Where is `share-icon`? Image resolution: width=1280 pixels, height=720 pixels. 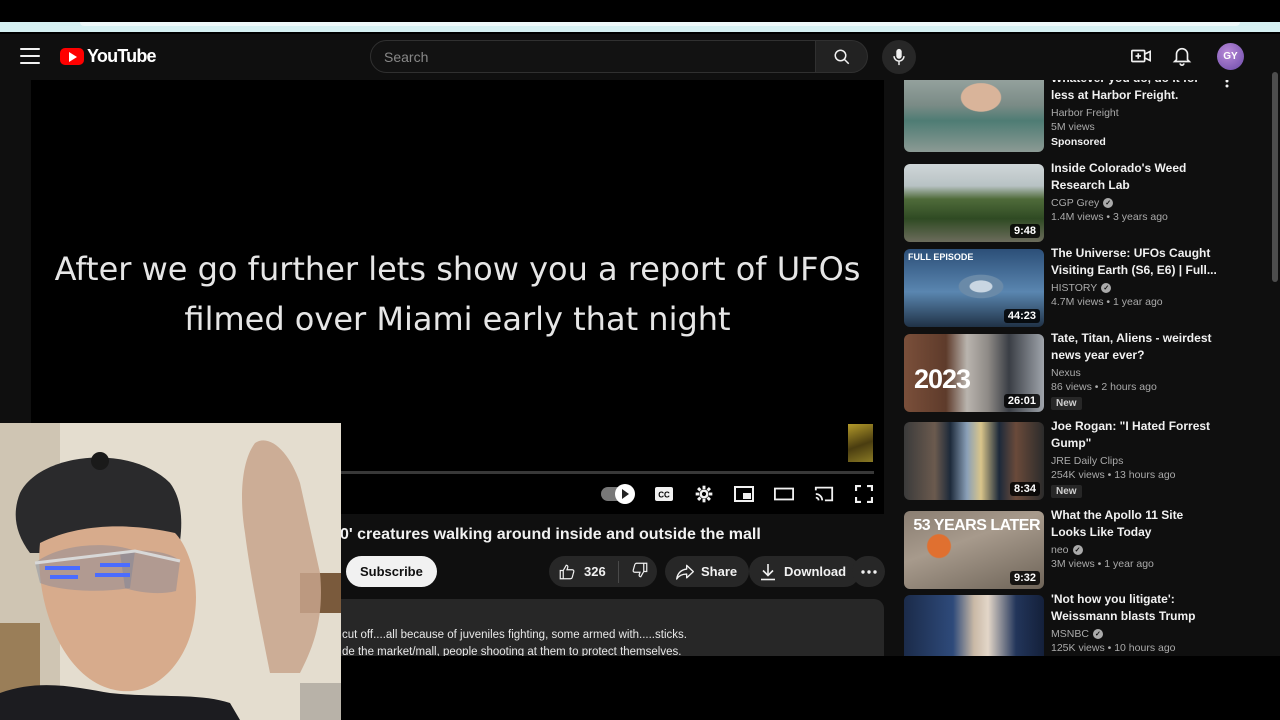
share-icon is located at coordinates (685, 572).